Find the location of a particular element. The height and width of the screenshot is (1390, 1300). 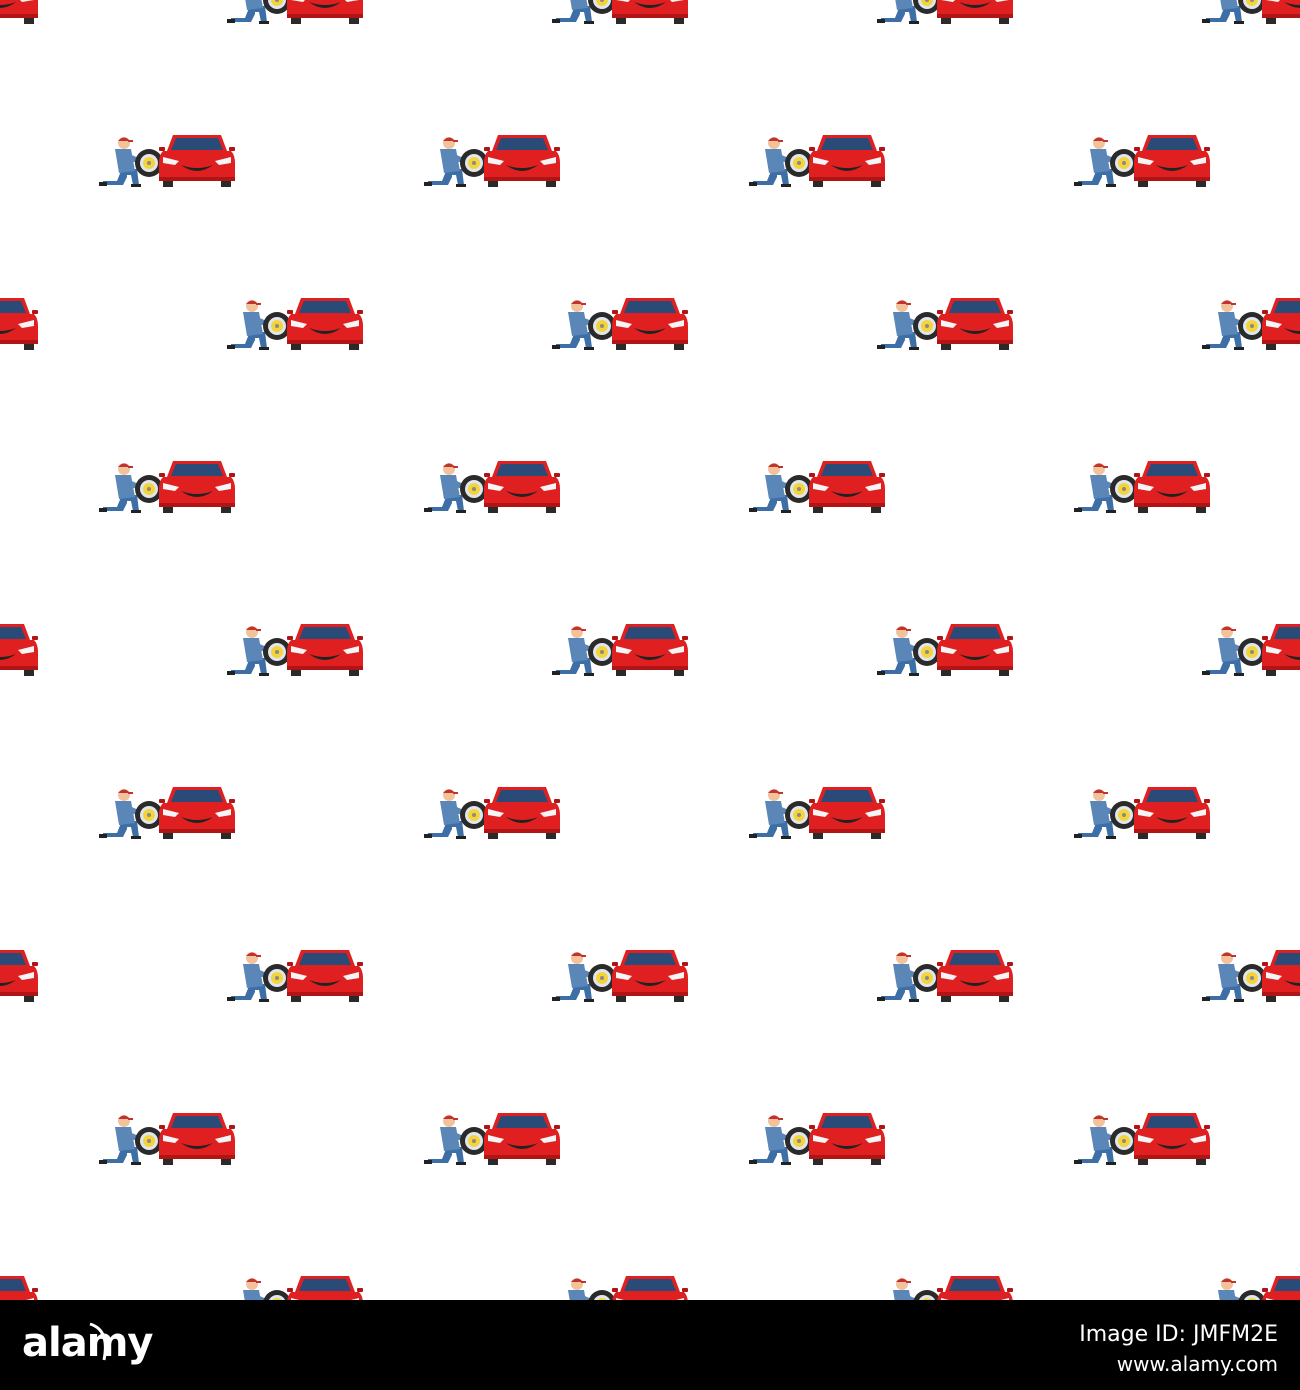

watermark-url: www.alamy.com is located at coordinates (1197, 1364).